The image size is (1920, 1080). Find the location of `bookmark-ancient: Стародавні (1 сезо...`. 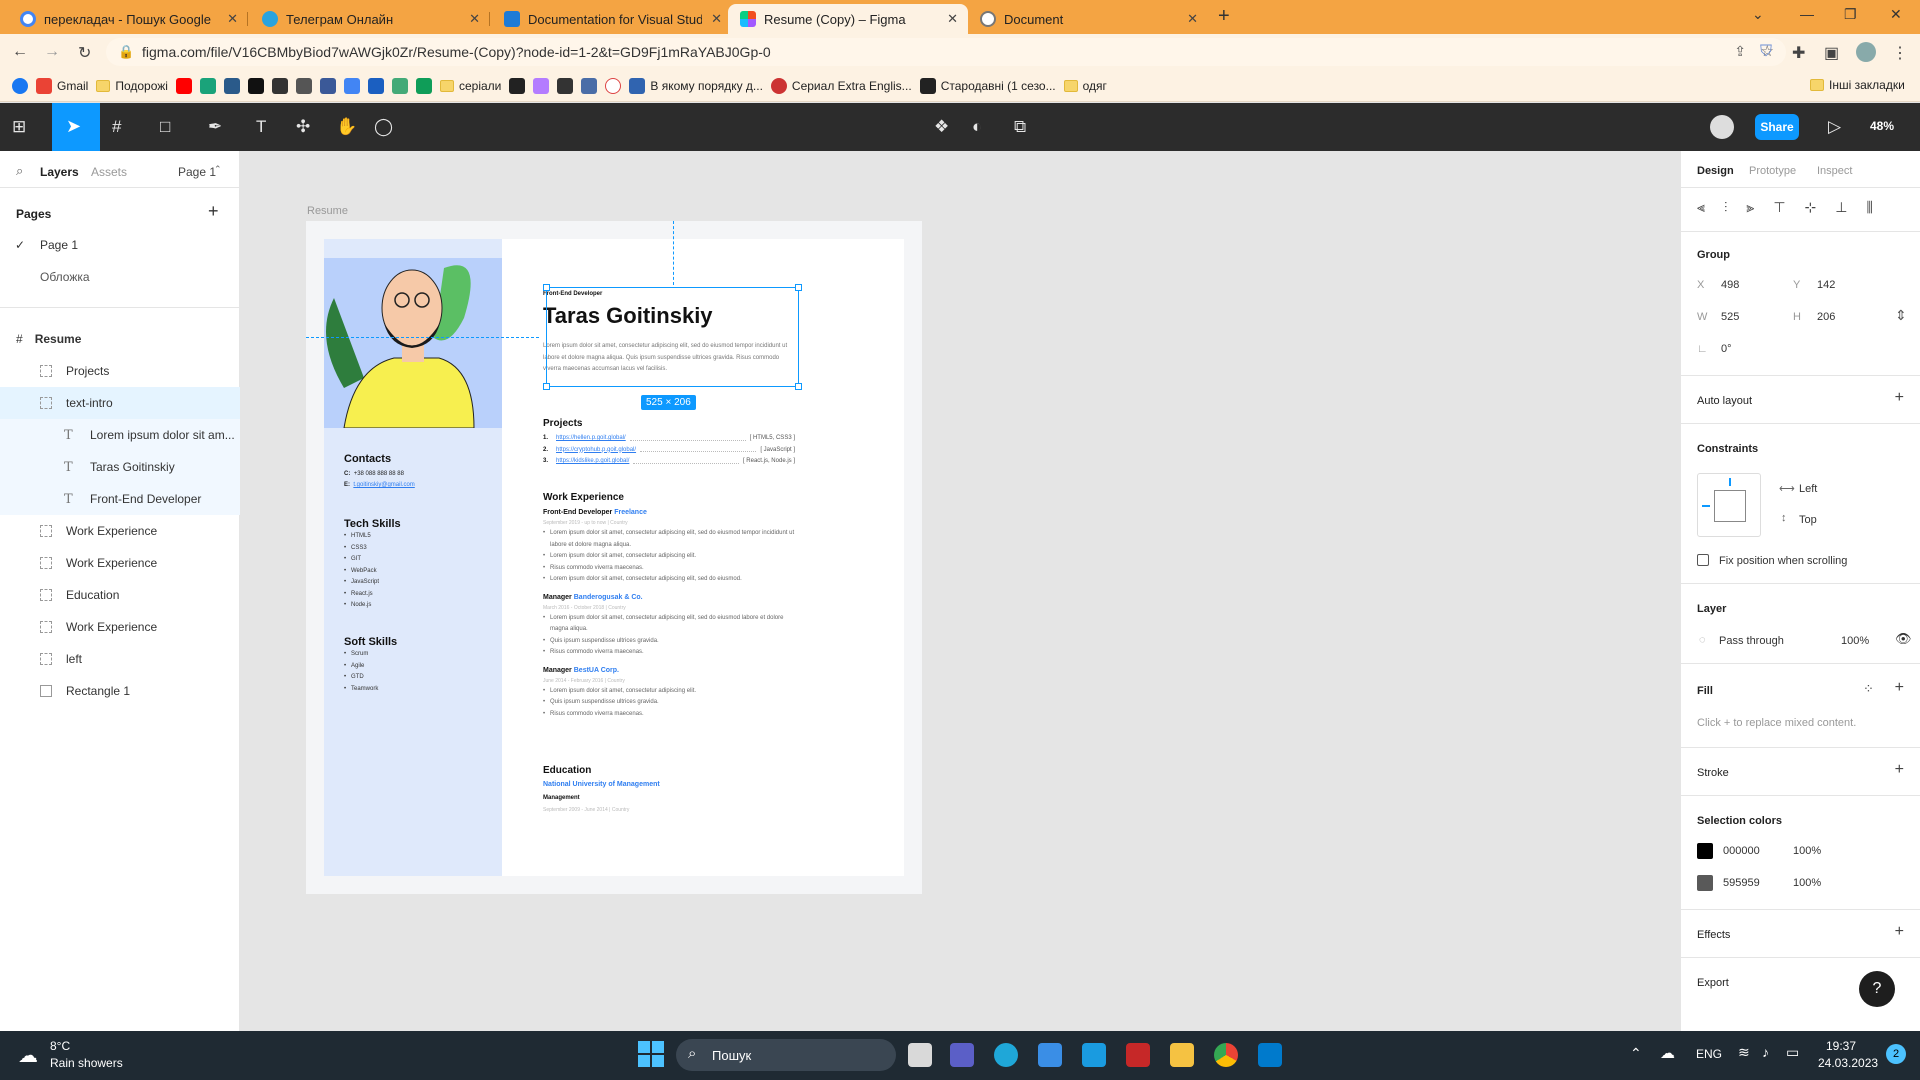

bookmark-ancient: Стародавні (1 сезо... is located at coordinates (987, 85).